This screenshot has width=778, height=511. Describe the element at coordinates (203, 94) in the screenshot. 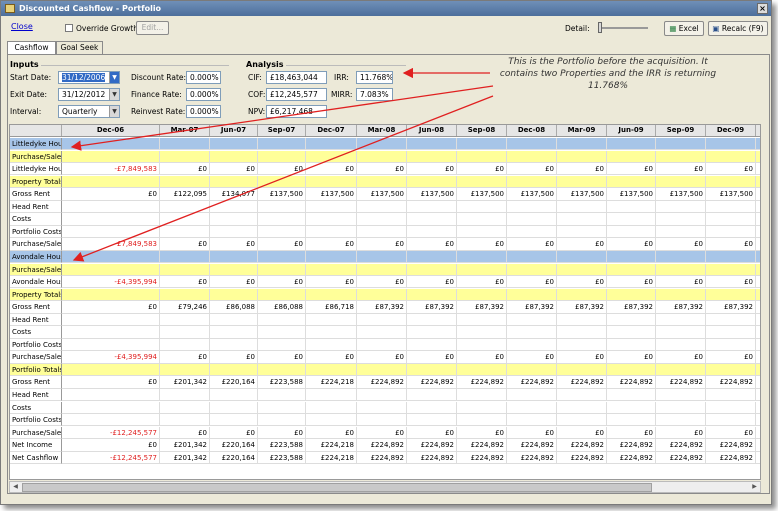

I see `finance-rate-input: 0.000%` at that location.